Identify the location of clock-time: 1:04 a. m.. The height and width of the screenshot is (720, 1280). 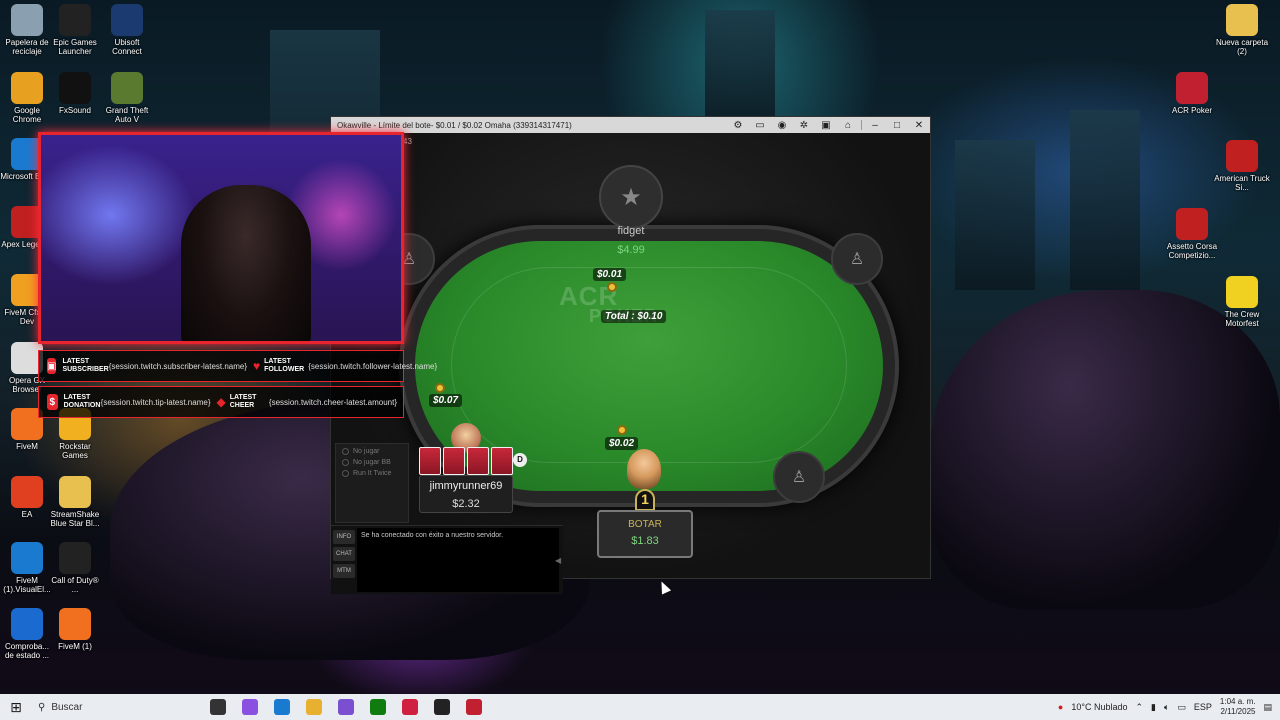
(1237, 701).